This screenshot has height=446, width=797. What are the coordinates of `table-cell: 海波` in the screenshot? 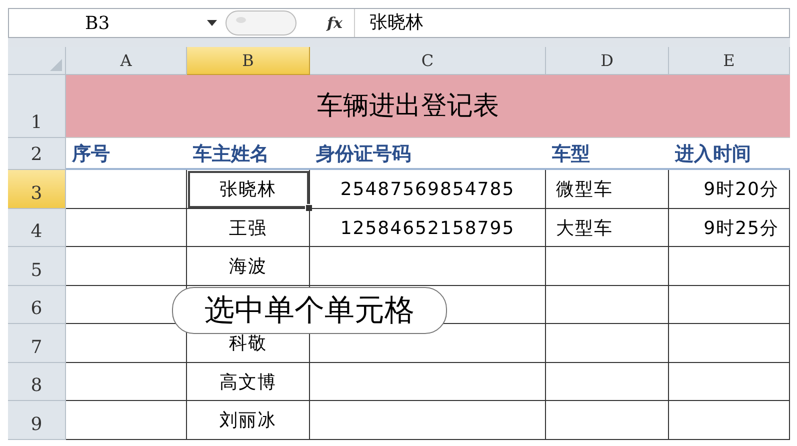 It's located at (248, 266).